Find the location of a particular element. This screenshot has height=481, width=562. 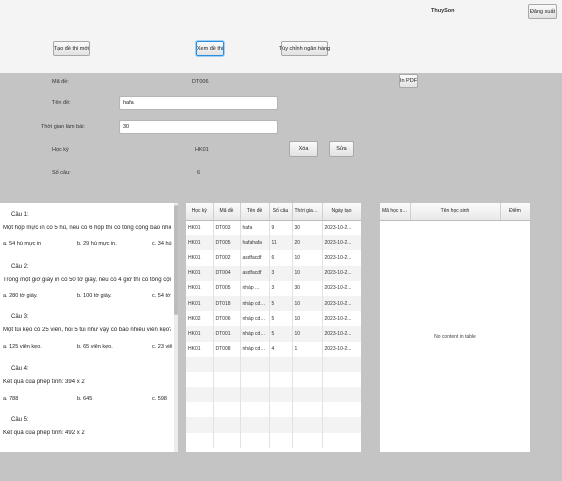

column-header: Tên đề is located at coordinates (255, 212).